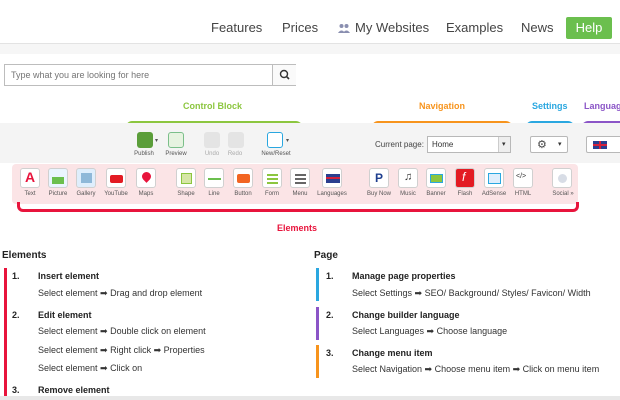  Describe the element at coordinates (235, 154) in the screenshot. I see `redo-label: Redo` at that location.